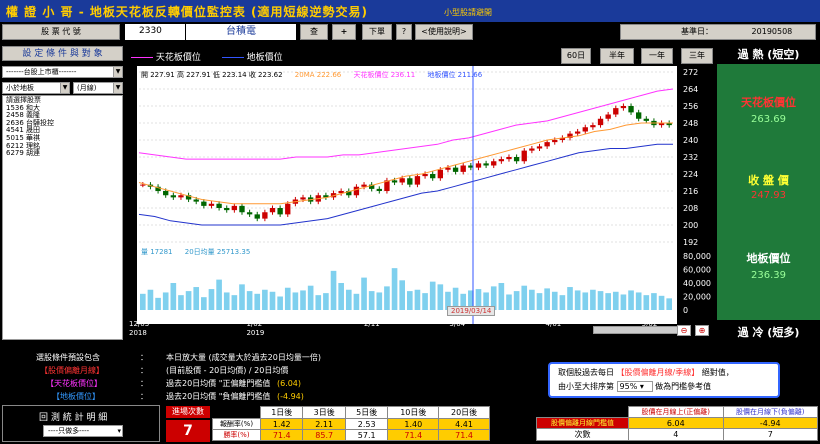 This screenshot has height=444, width=820. I want to click on condition-ceiling-value: (6.04), so click(289, 383).